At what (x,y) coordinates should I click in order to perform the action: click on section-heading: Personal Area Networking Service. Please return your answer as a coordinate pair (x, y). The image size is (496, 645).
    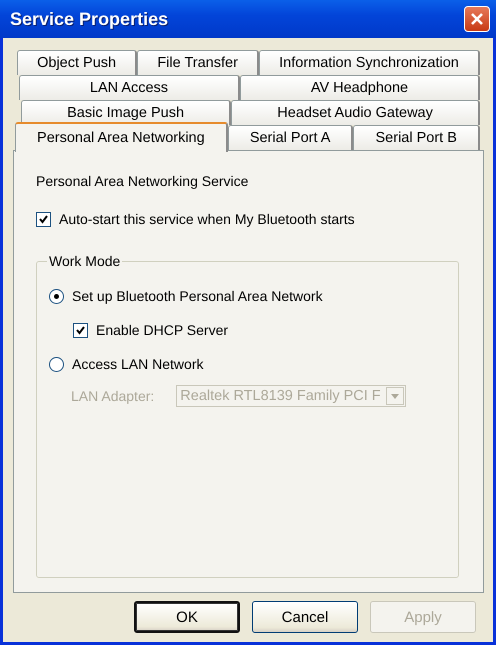
    Looking at the image, I should click on (143, 181).